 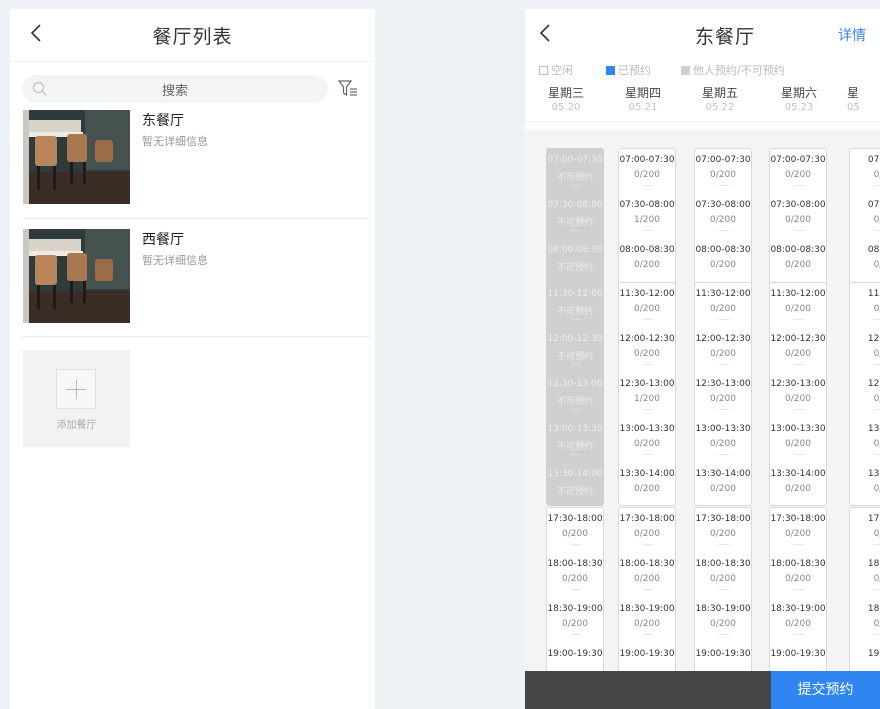 I want to click on timeslot: 07:3 0/, so click(x=865, y=216).